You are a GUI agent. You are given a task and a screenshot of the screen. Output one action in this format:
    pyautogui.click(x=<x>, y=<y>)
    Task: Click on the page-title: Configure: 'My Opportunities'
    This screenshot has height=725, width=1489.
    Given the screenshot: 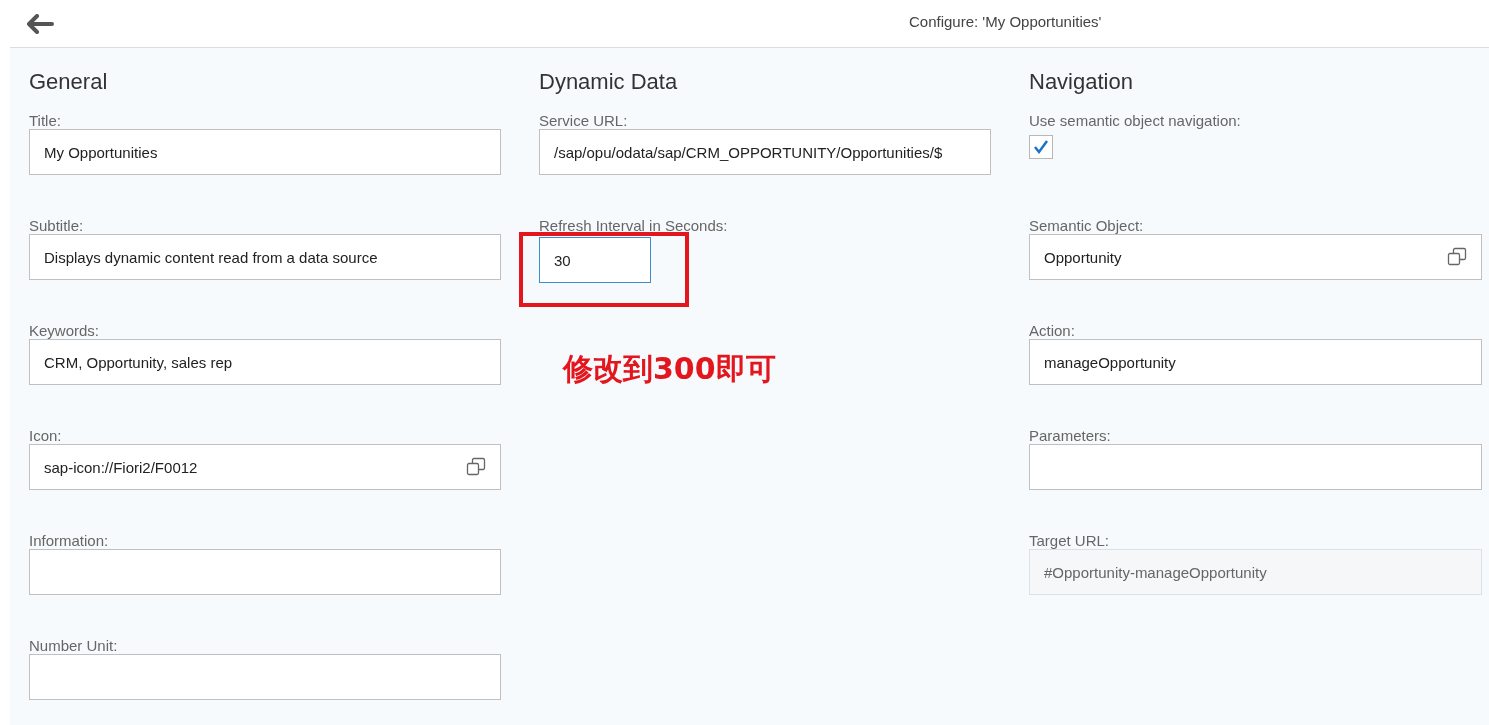 What is the action you would take?
    pyautogui.click(x=1005, y=21)
    